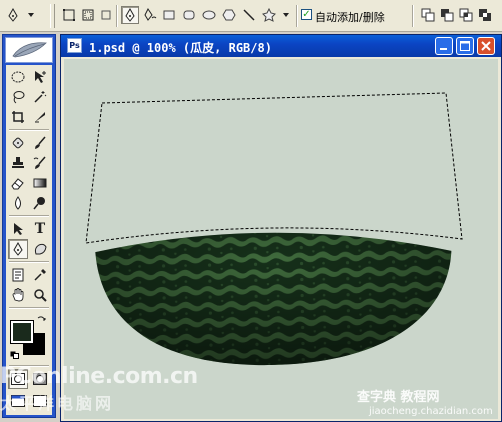  I want to click on history-brush-icon, so click(40, 163).